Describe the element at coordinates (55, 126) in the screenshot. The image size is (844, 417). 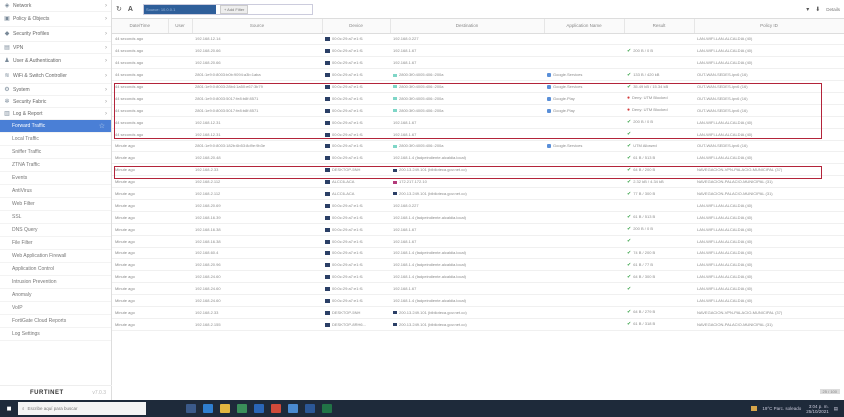
I see `submenu-item: Forward Traffic ☆` at that location.